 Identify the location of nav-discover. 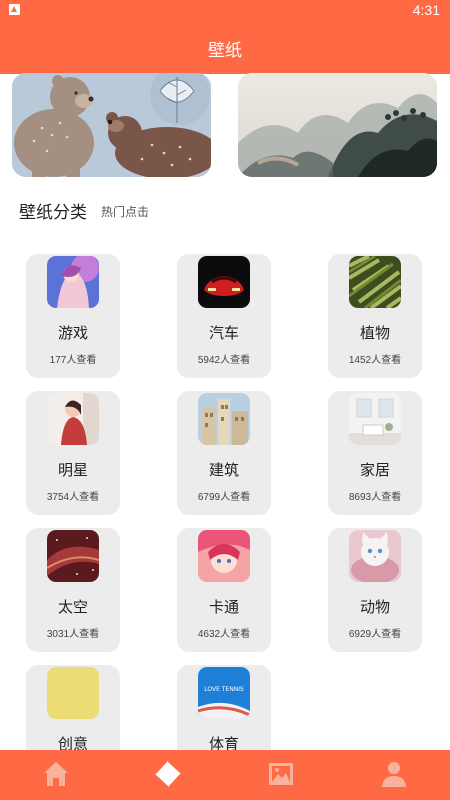
(168, 774).